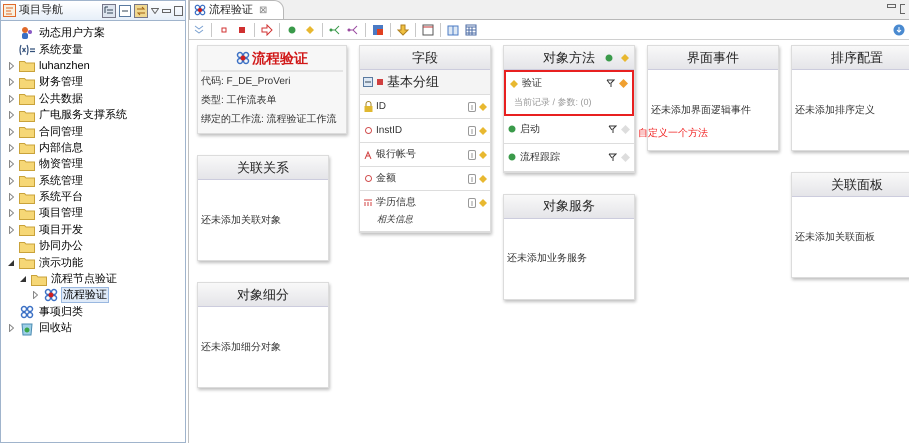 This screenshot has width=909, height=443. Describe the element at coordinates (246, 82) in the screenshot. I see `info-line: 代码: F_DE_ProVeri` at that location.